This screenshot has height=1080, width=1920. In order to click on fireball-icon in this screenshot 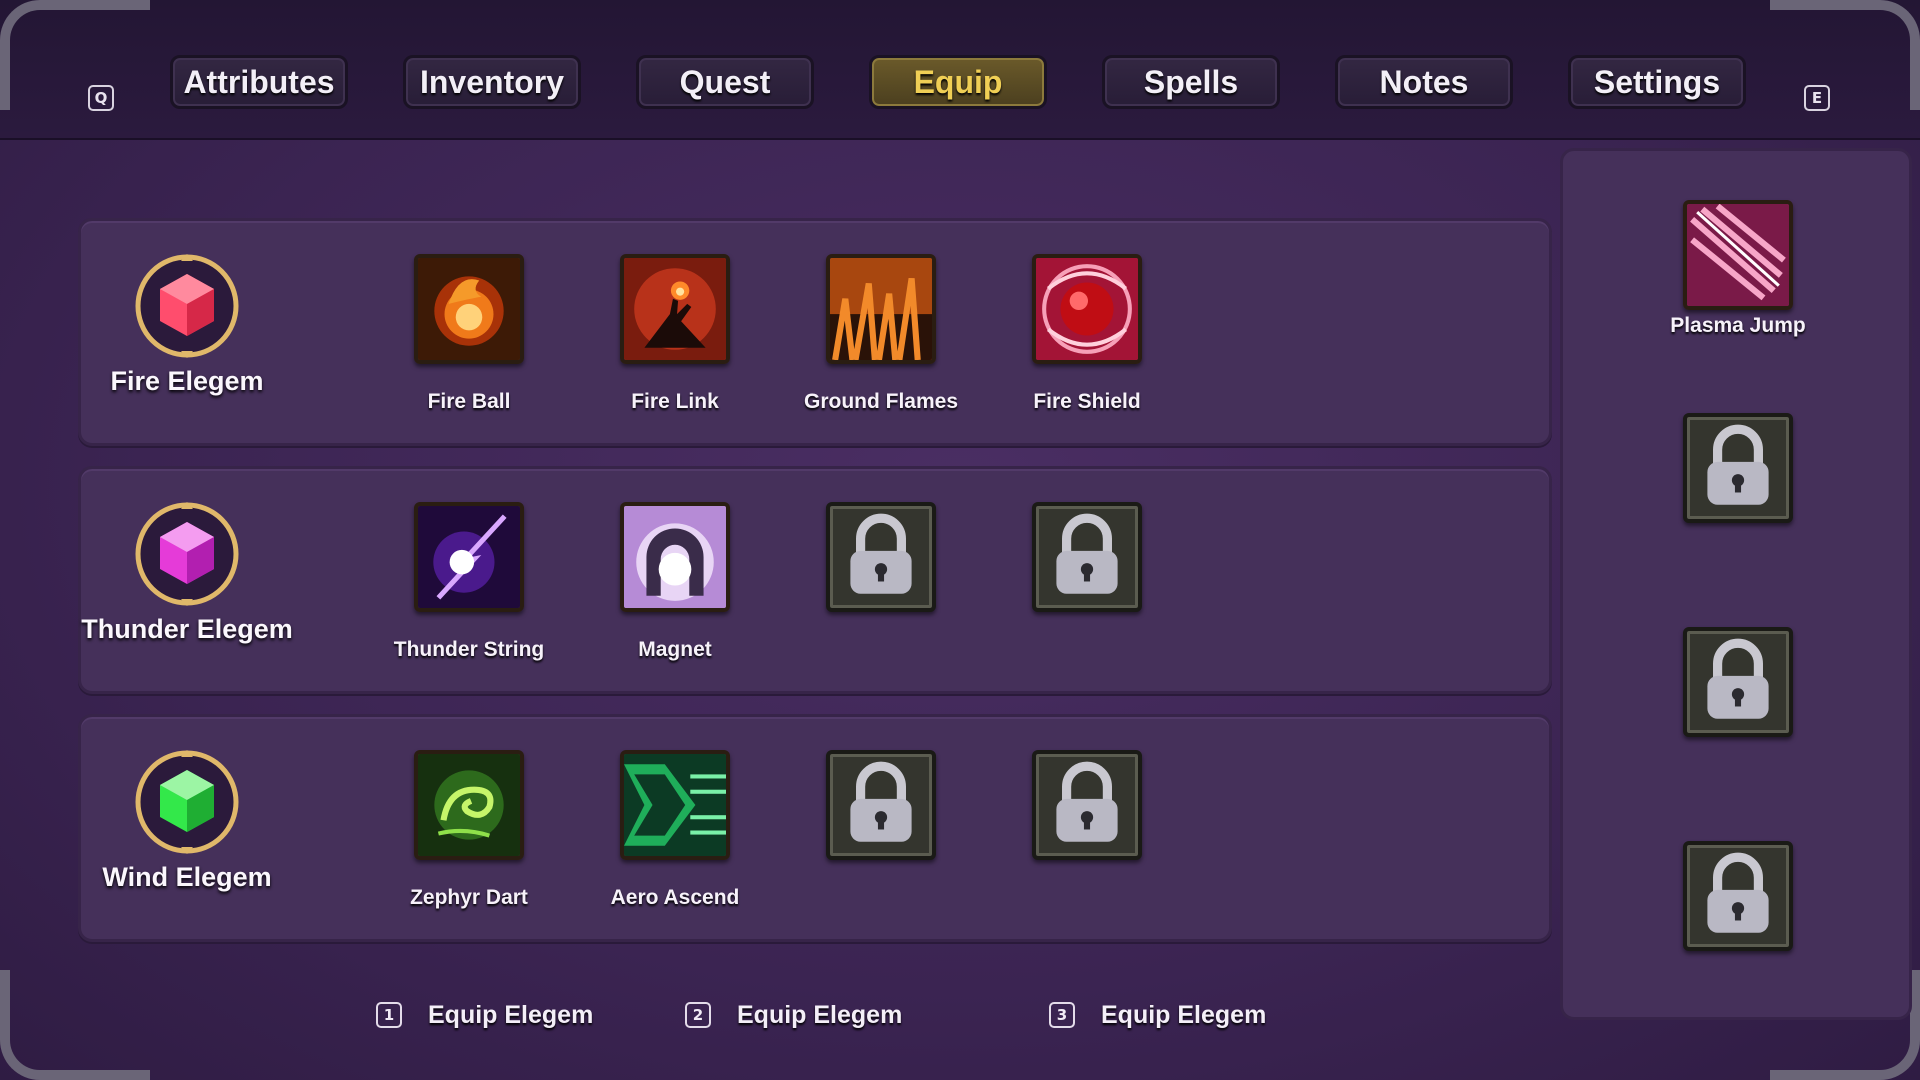, I will do `click(469, 309)`.